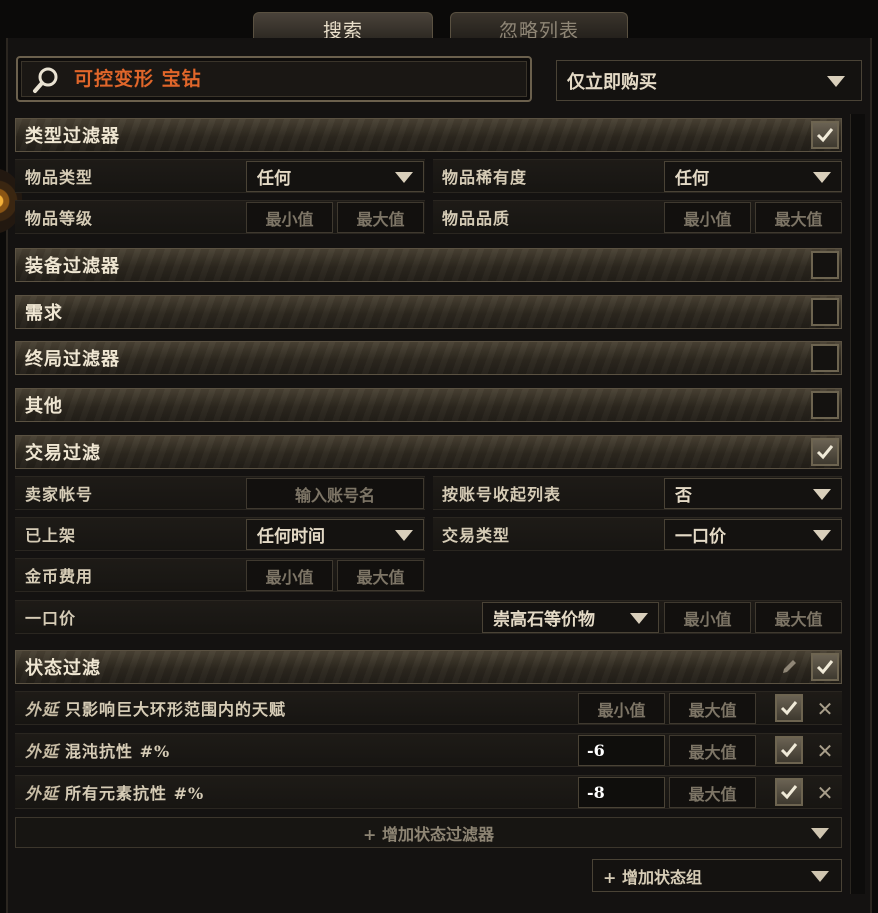  I want to click on item-quality-min-input: 最小值, so click(707, 217).